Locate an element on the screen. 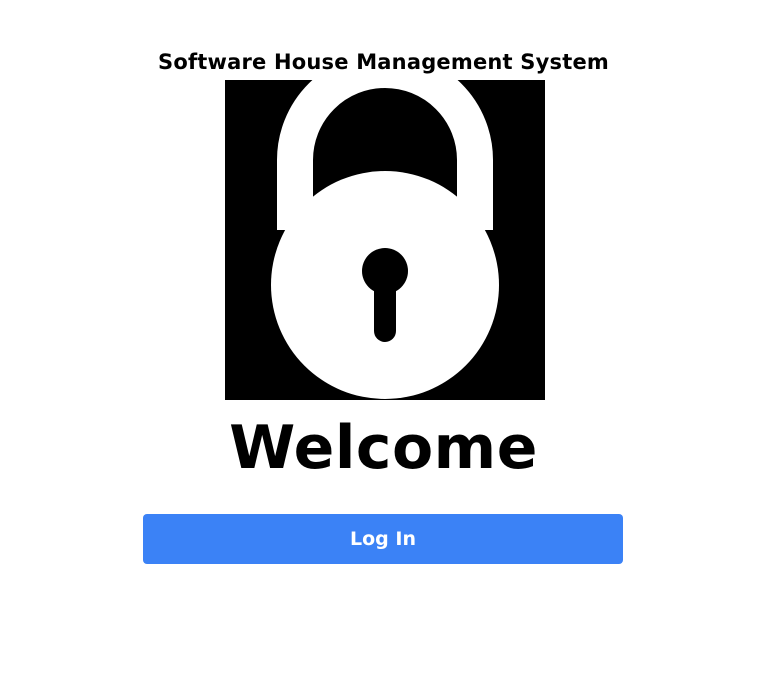  login-button: Log In is located at coordinates (383, 539).